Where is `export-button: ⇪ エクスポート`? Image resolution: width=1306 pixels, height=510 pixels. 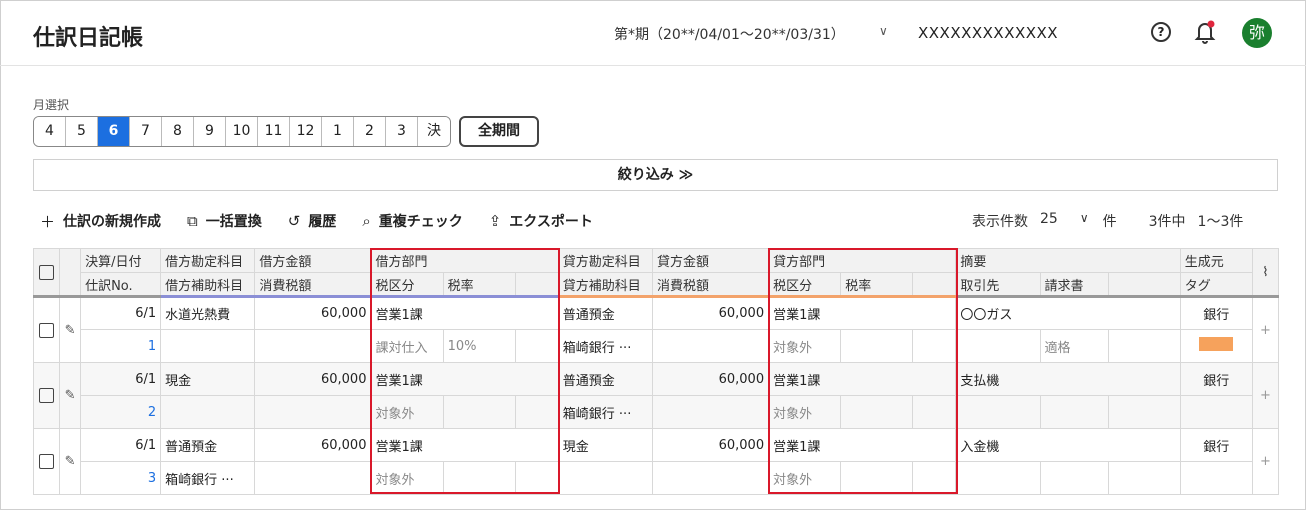
export-button: ⇪ エクスポート is located at coordinates (541, 221).